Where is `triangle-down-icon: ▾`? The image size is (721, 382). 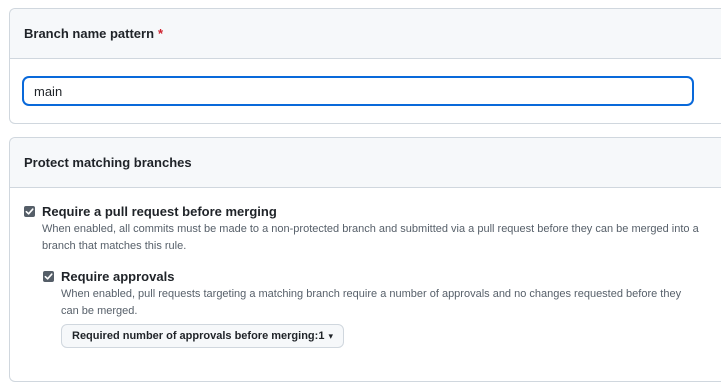 triangle-down-icon: ▾ is located at coordinates (330, 335).